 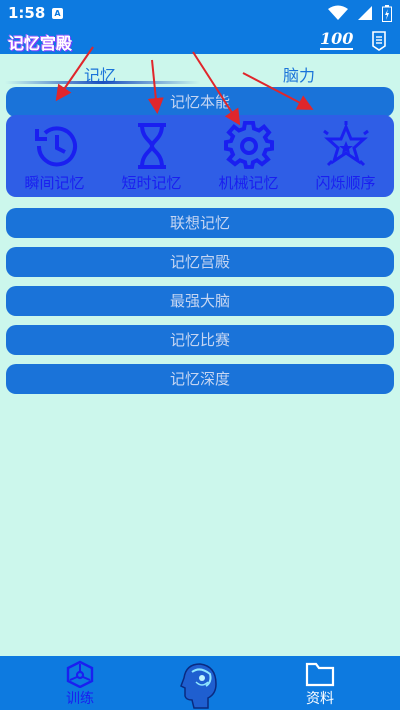 I want to click on memory-competition-button: 记忆比赛, so click(x=200, y=340).